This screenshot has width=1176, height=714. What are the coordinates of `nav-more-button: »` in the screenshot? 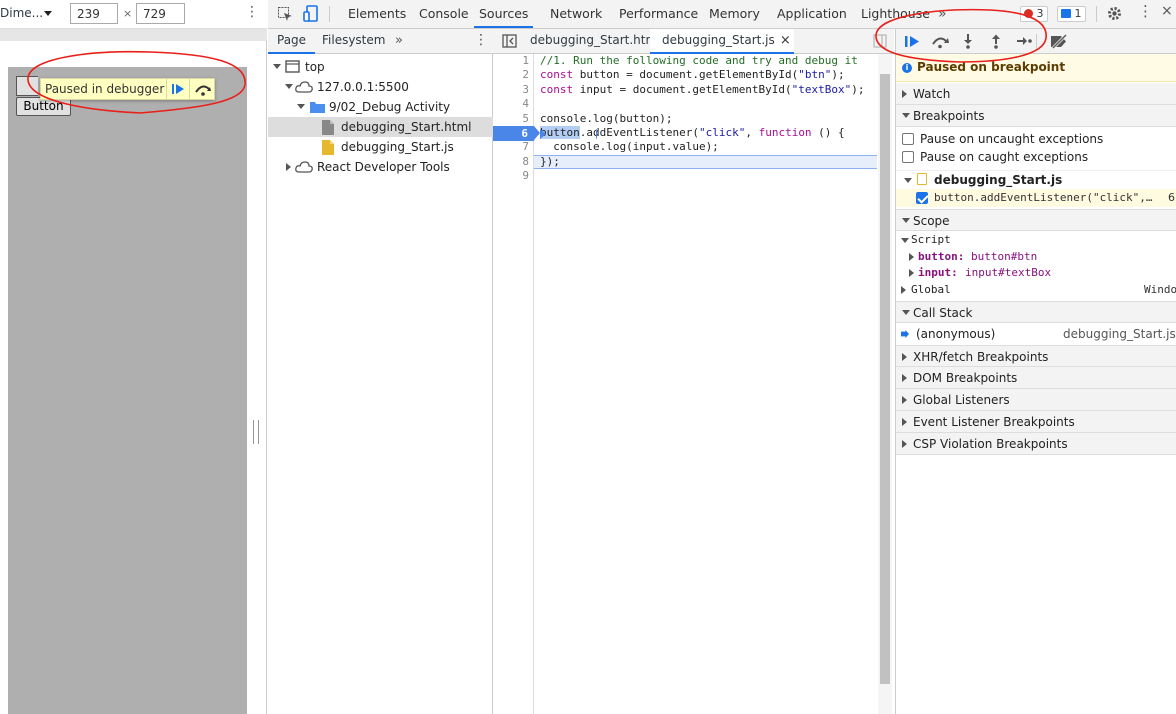 It's located at (399, 40).